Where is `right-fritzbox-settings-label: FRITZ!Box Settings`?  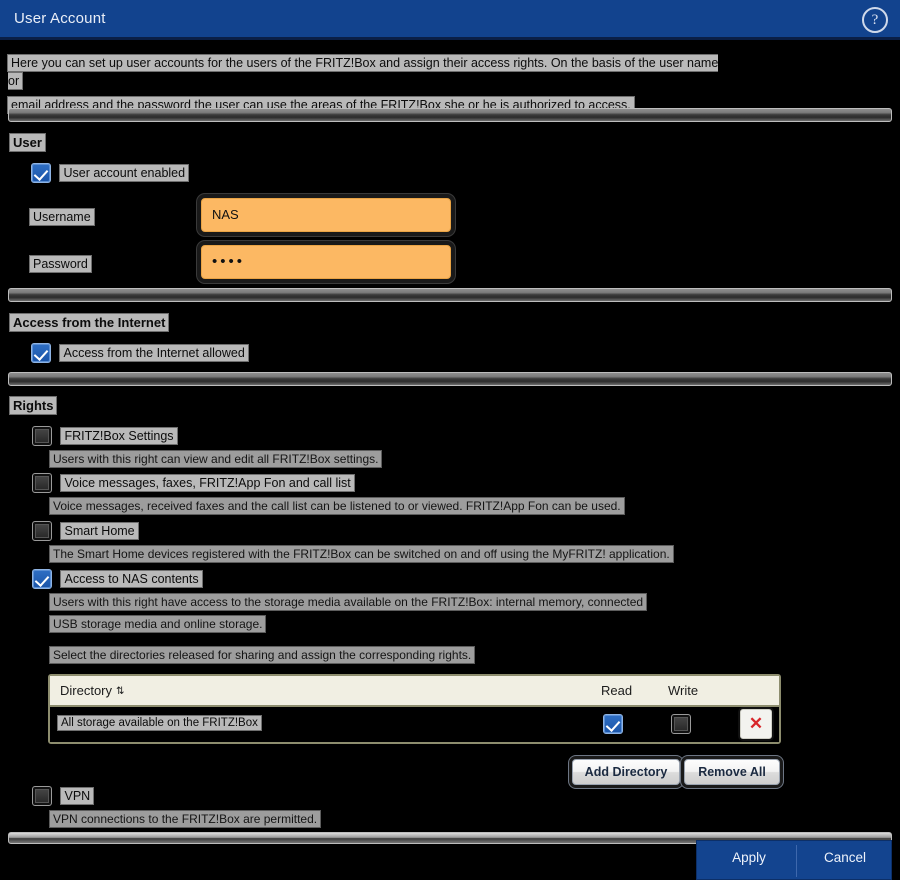 right-fritzbox-settings-label: FRITZ!Box Settings is located at coordinates (119, 435).